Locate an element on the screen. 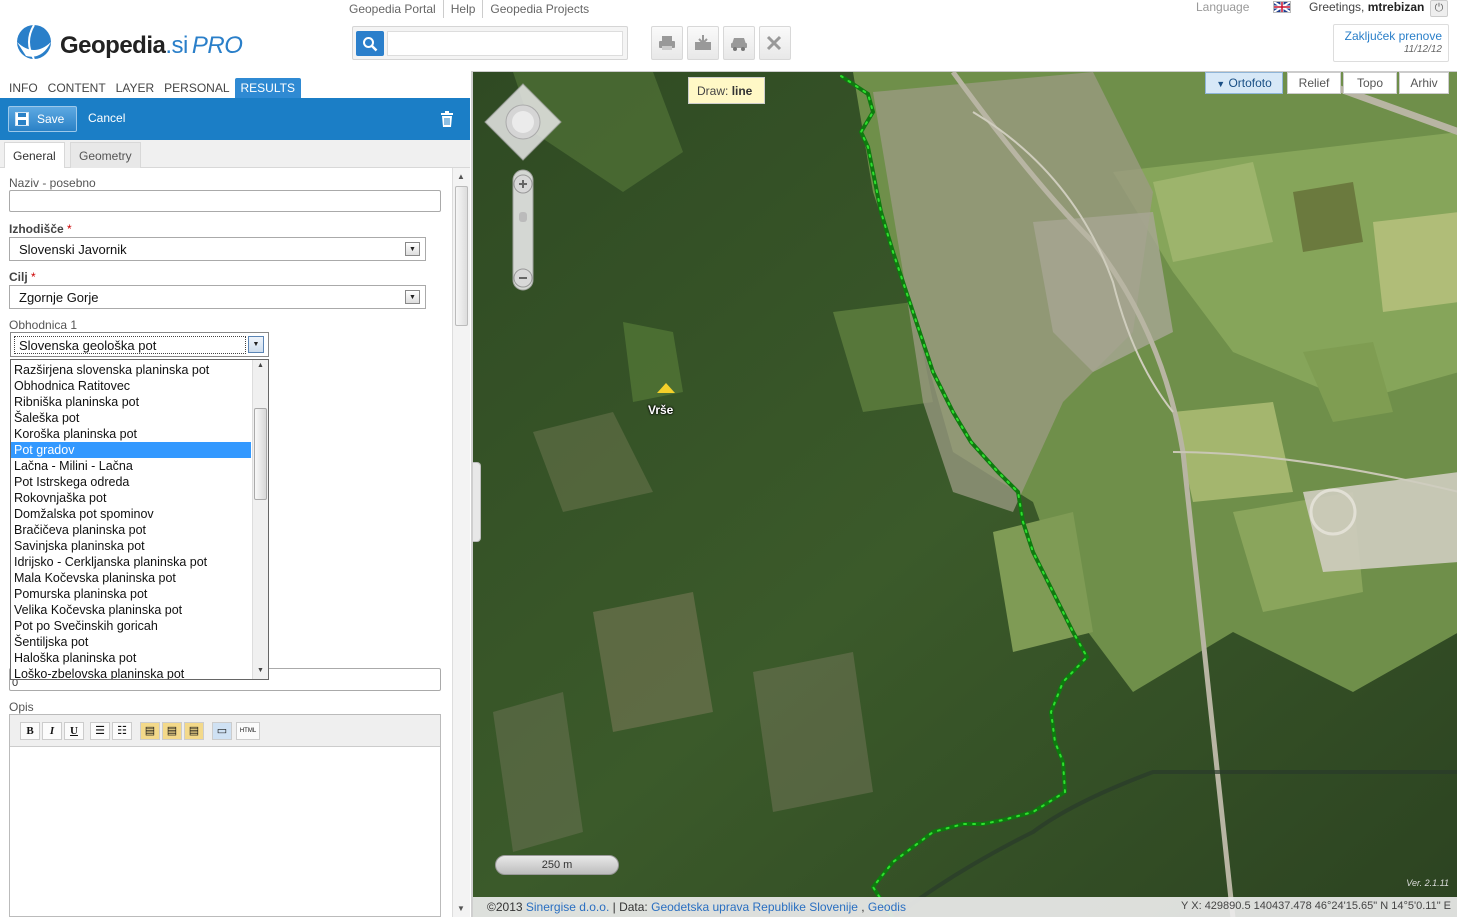 This screenshot has width=1457, height=917. tab-geometry: Geometry is located at coordinates (105, 155).